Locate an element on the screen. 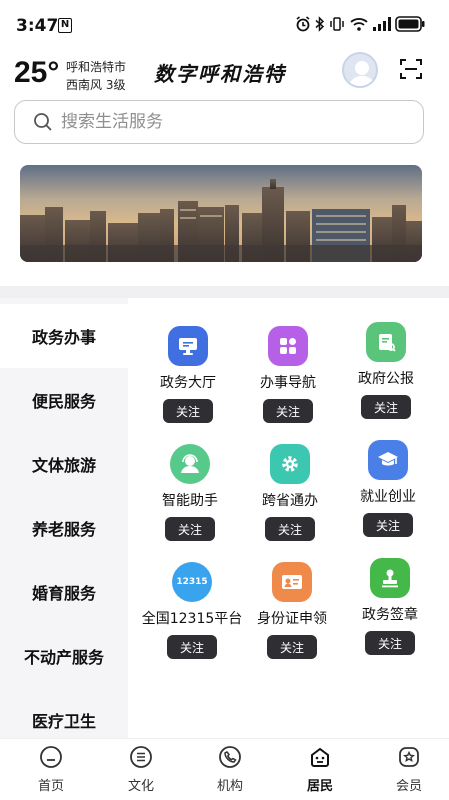 Image resolution: width=449 pixels, height=800 pixels. nav-institution: 机构 is located at coordinates (230, 769).